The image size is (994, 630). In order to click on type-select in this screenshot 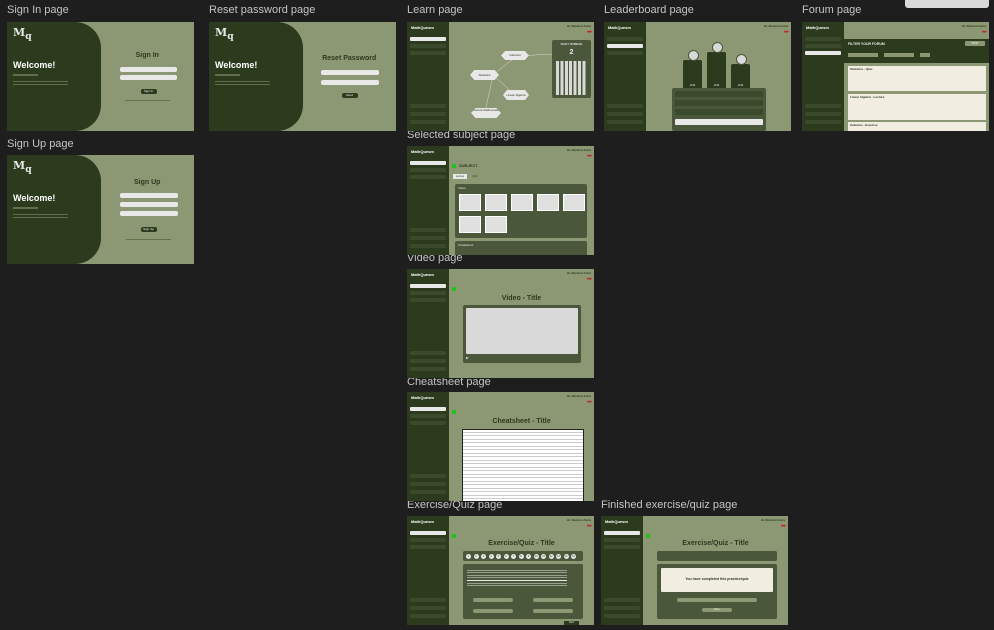, I will do `click(899, 55)`.